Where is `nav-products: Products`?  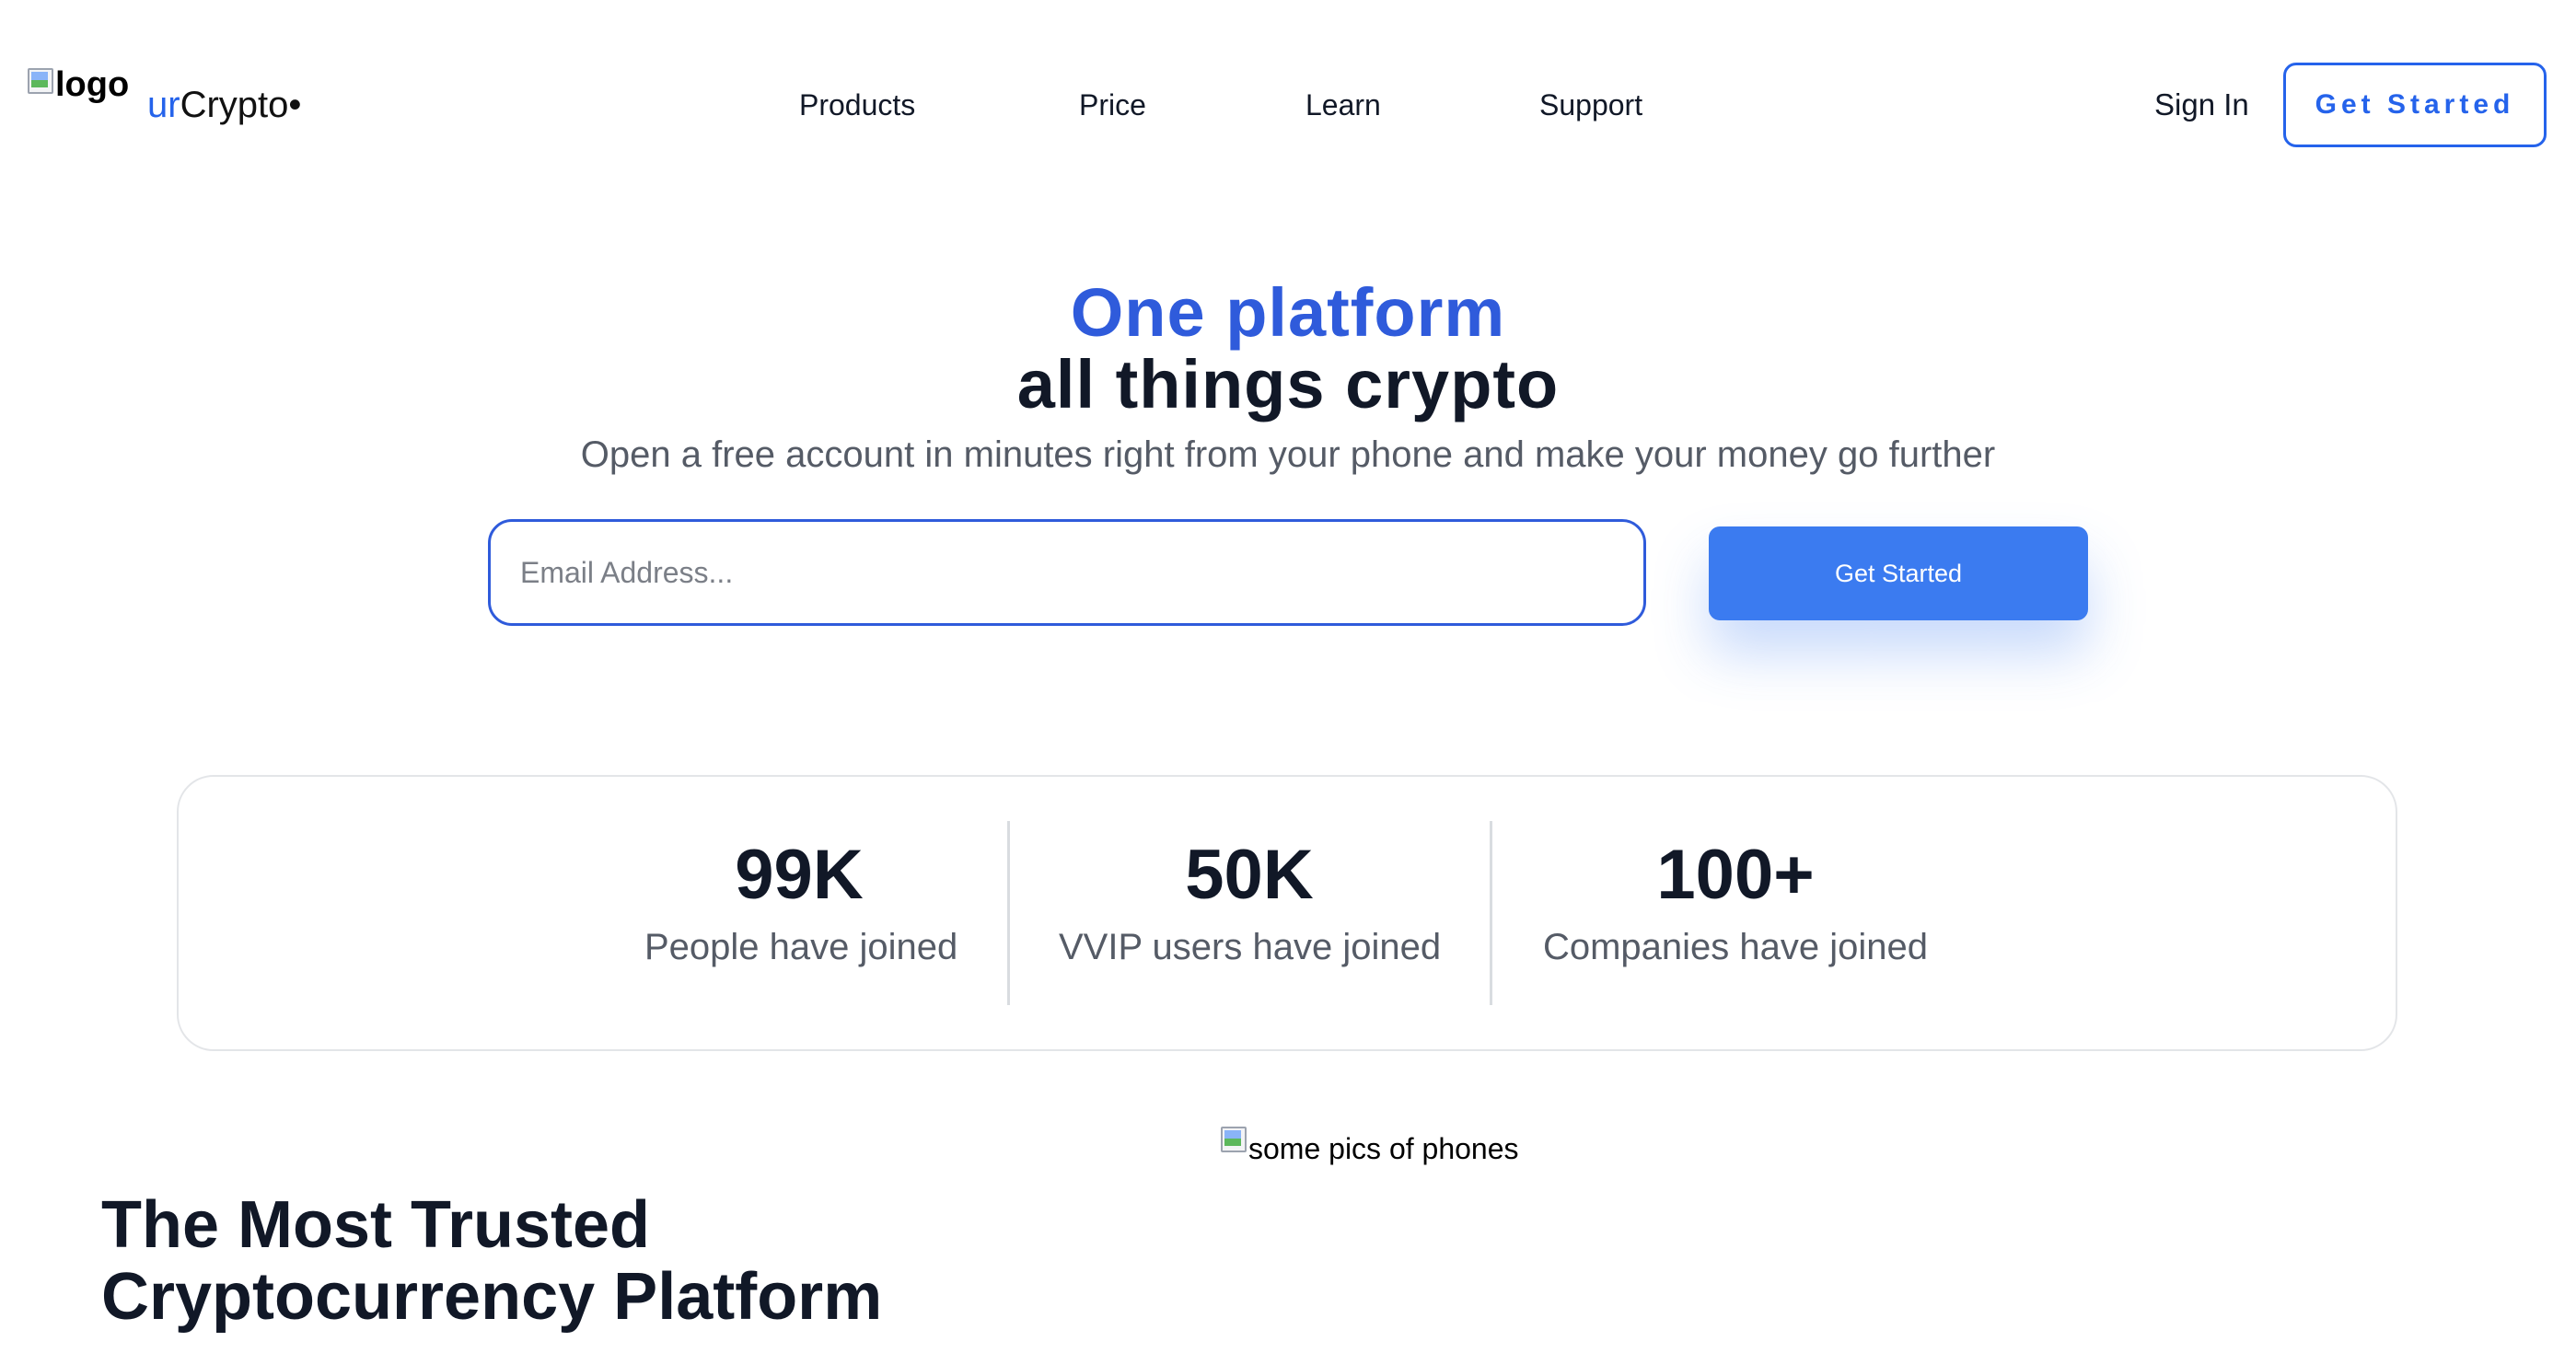
nav-products: Products is located at coordinates (857, 105).